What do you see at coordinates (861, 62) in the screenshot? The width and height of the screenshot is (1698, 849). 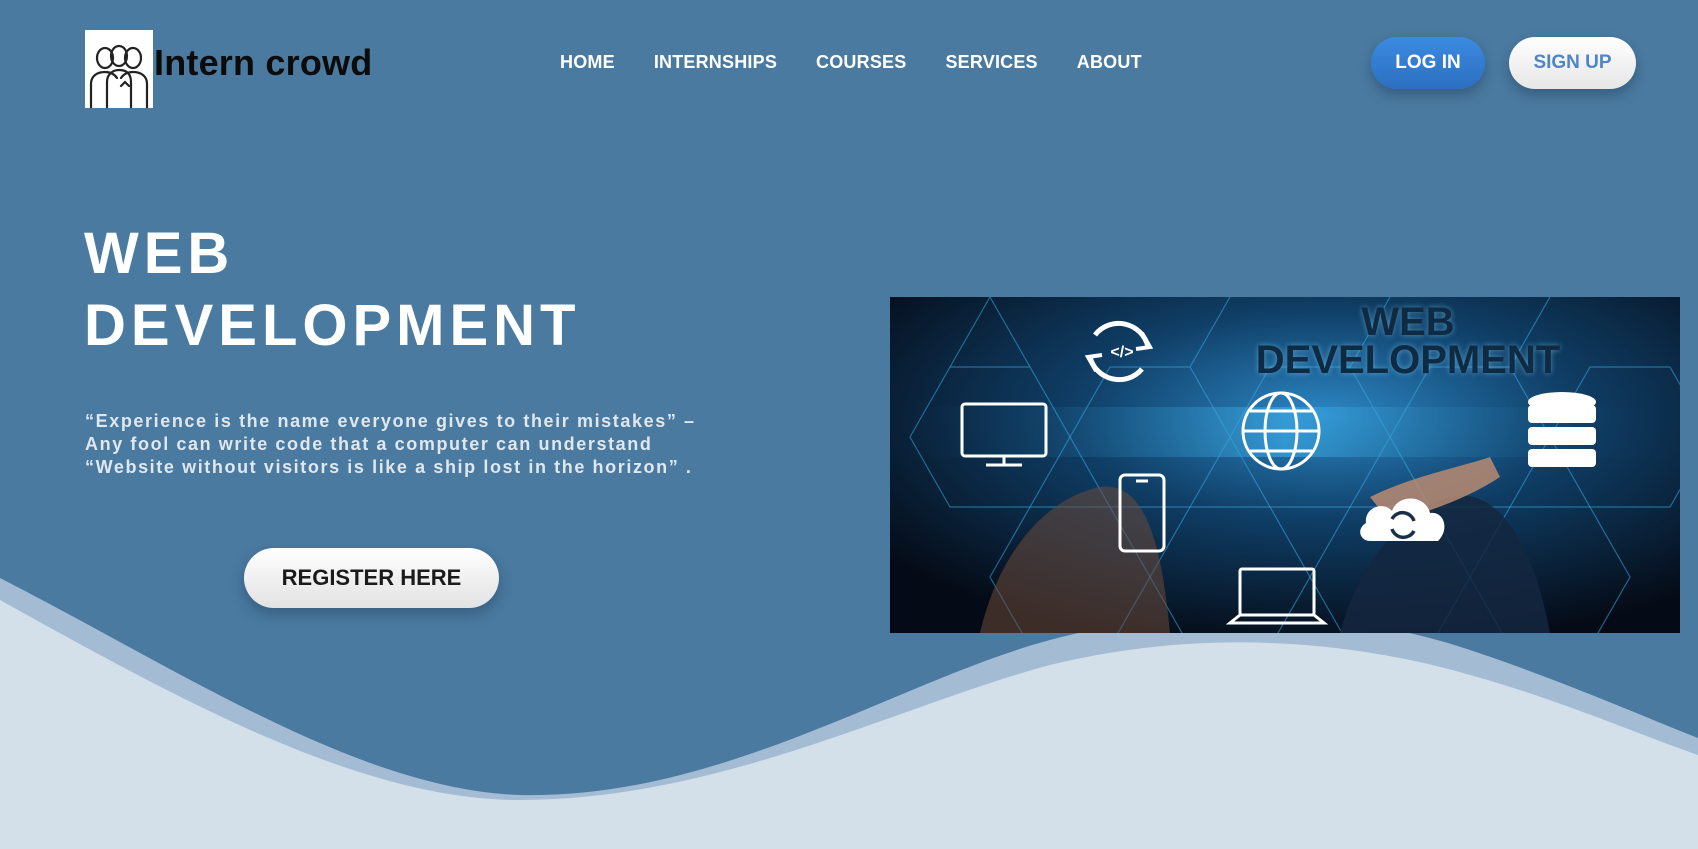 I see `nav-courses: COURSES` at bounding box center [861, 62].